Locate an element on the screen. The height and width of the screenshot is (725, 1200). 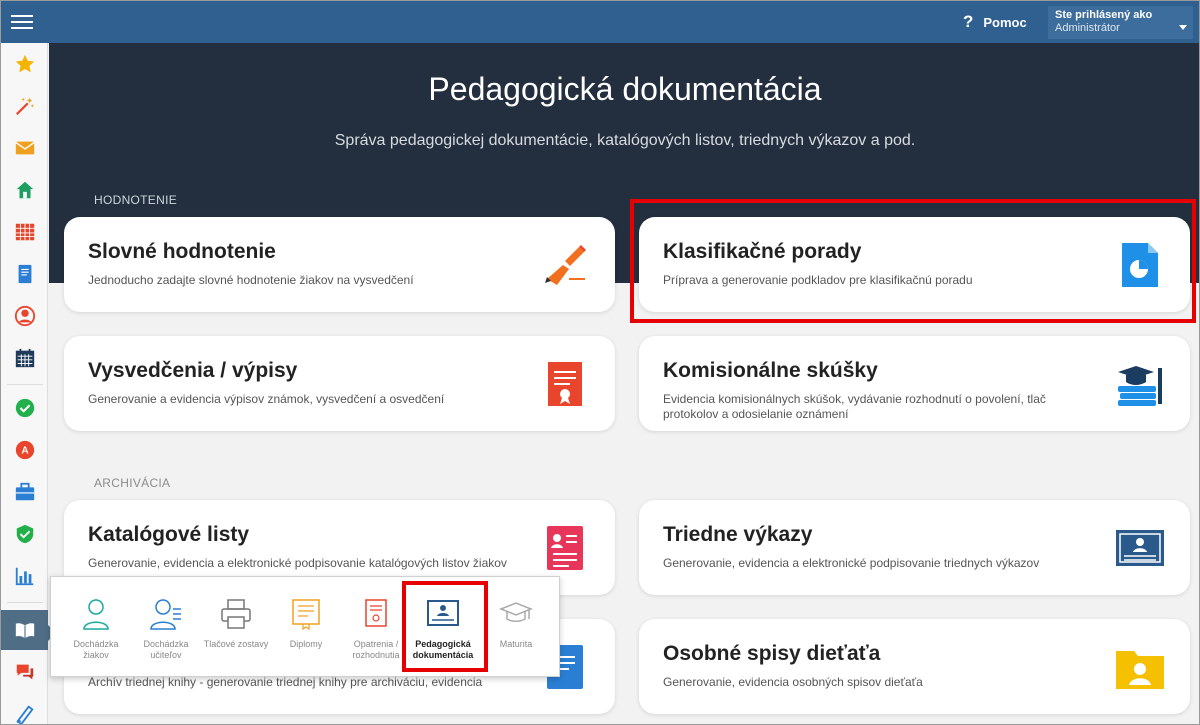
card-title: Osobné spisy dieťaťa is located at coordinates (772, 653).